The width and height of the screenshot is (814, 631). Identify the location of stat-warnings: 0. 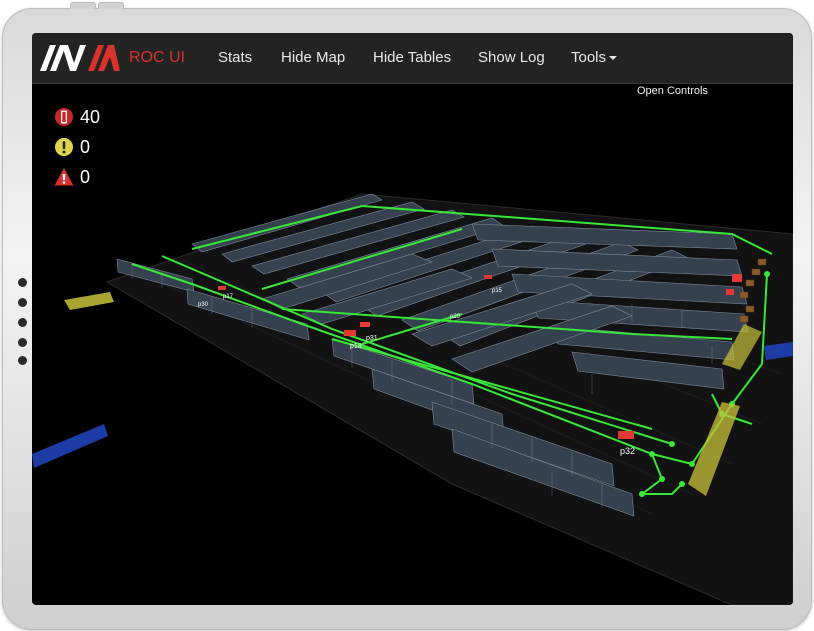
(72, 147).